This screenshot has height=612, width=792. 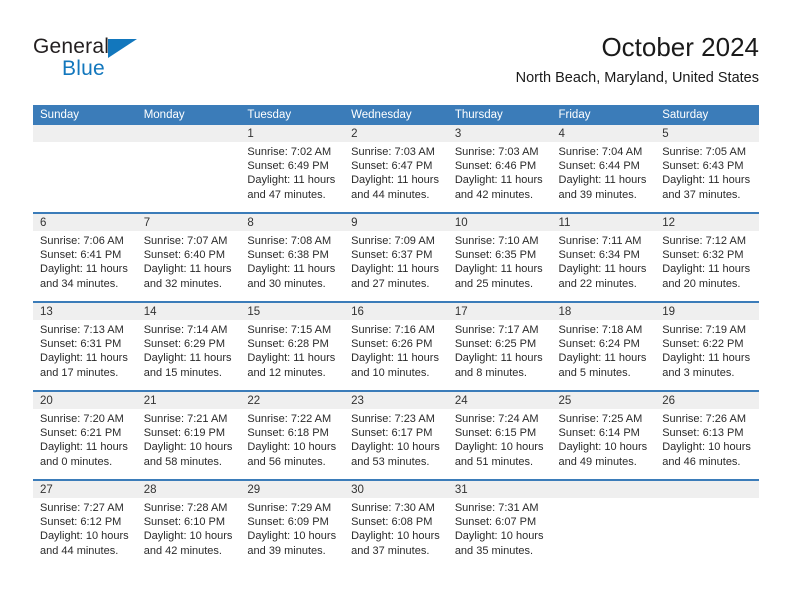 What do you see at coordinates (393, 152) in the screenshot?
I see `sunrise-text: Sunrise: 7:03 AM` at bounding box center [393, 152].